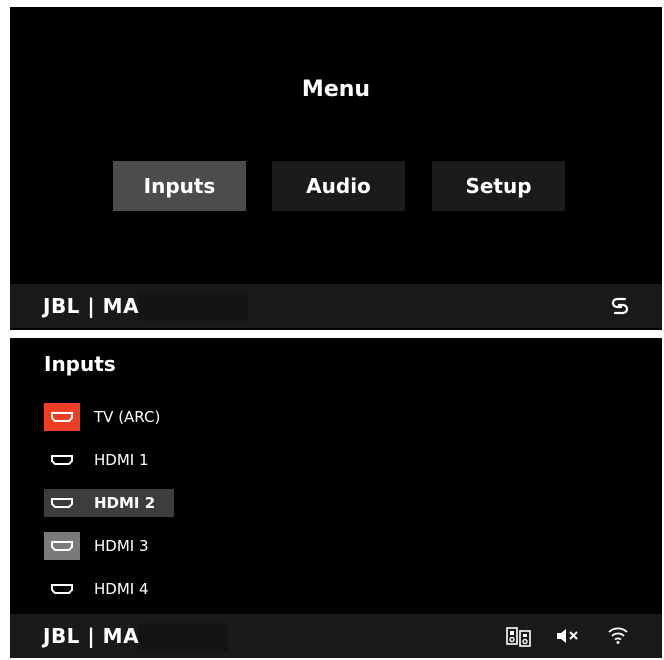  I want to click on inputs-title: Inputs, so click(80, 364).